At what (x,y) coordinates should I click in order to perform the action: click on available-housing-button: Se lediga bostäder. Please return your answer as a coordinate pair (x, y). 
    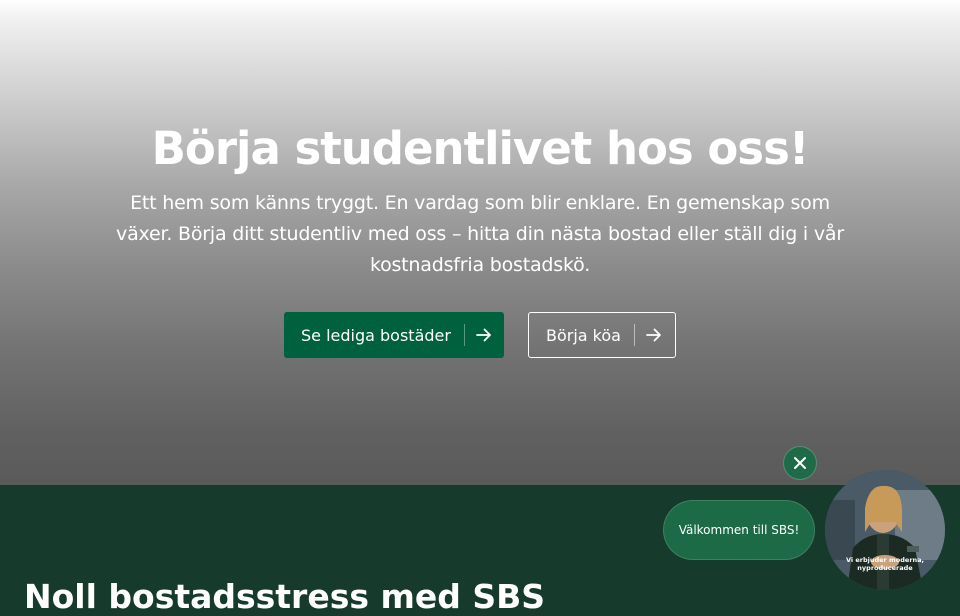
    Looking at the image, I should click on (394, 335).